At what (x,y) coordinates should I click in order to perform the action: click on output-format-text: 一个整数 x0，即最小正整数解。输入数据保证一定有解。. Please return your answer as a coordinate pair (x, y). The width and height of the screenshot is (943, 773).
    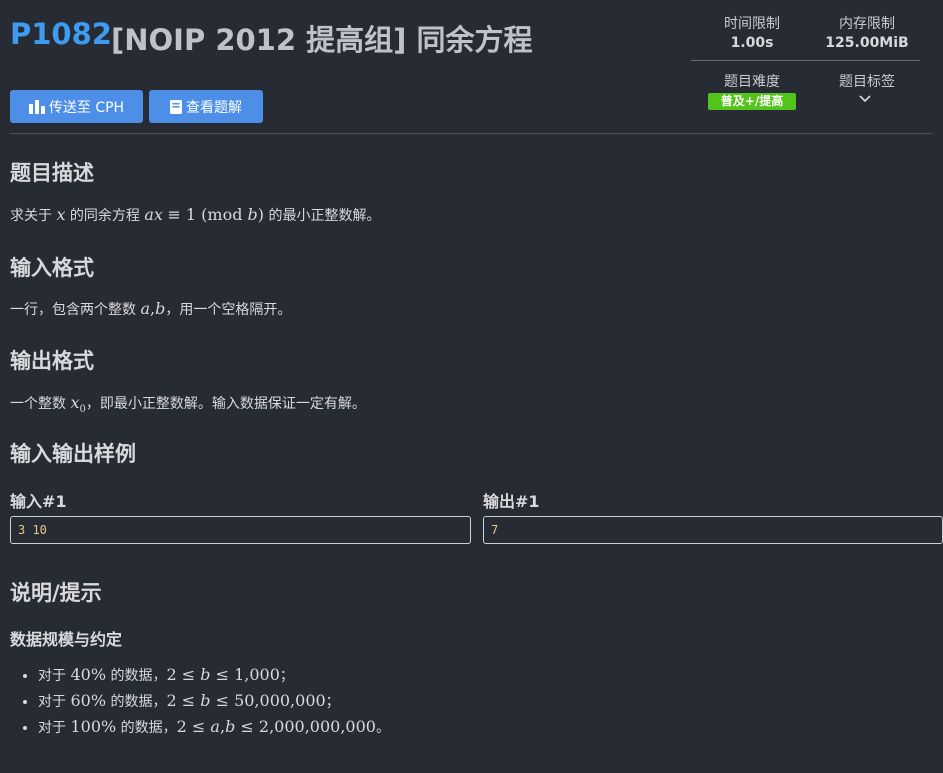
    Looking at the image, I should click on (188, 404).